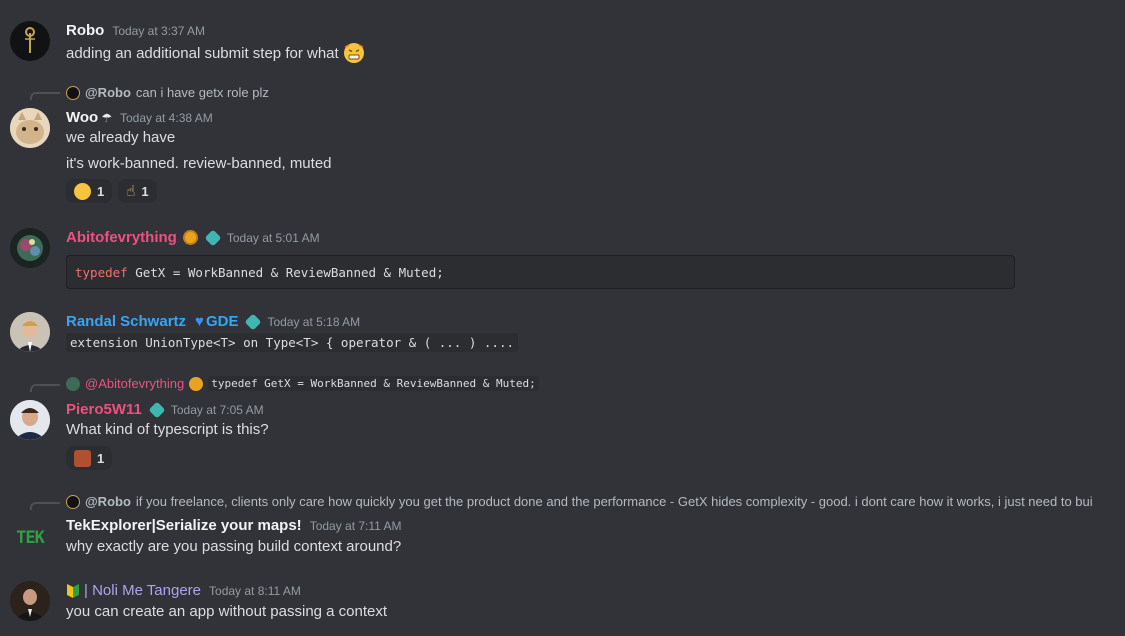  Describe the element at coordinates (217, 409) in the screenshot. I see `timestamp: Today at 7:05 AM` at that location.